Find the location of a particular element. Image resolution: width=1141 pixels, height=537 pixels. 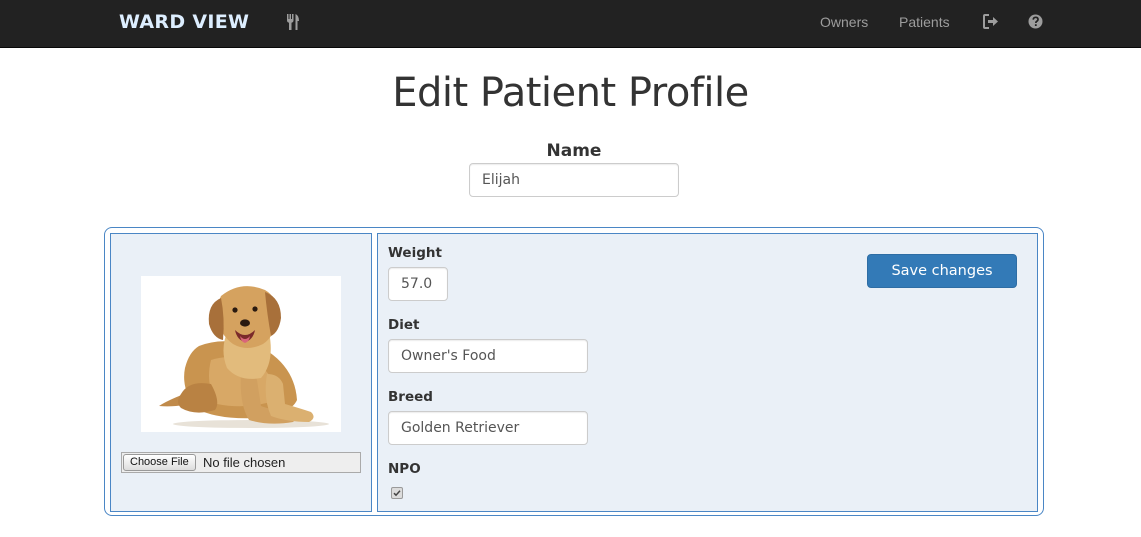

npo-checkbox is located at coordinates (397, 493).